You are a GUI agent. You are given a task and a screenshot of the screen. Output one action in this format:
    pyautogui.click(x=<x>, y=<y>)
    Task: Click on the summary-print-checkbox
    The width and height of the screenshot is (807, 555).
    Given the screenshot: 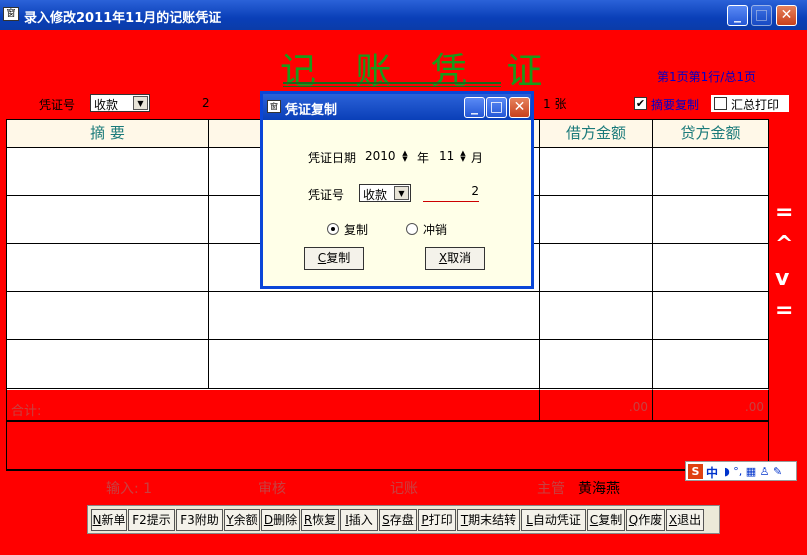 What is the action you would take?
    pyautogui.click(x=720, y=103)
    